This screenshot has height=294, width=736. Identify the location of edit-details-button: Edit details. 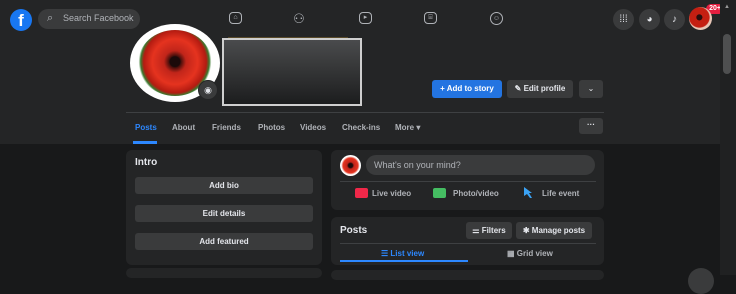
(224, 213).